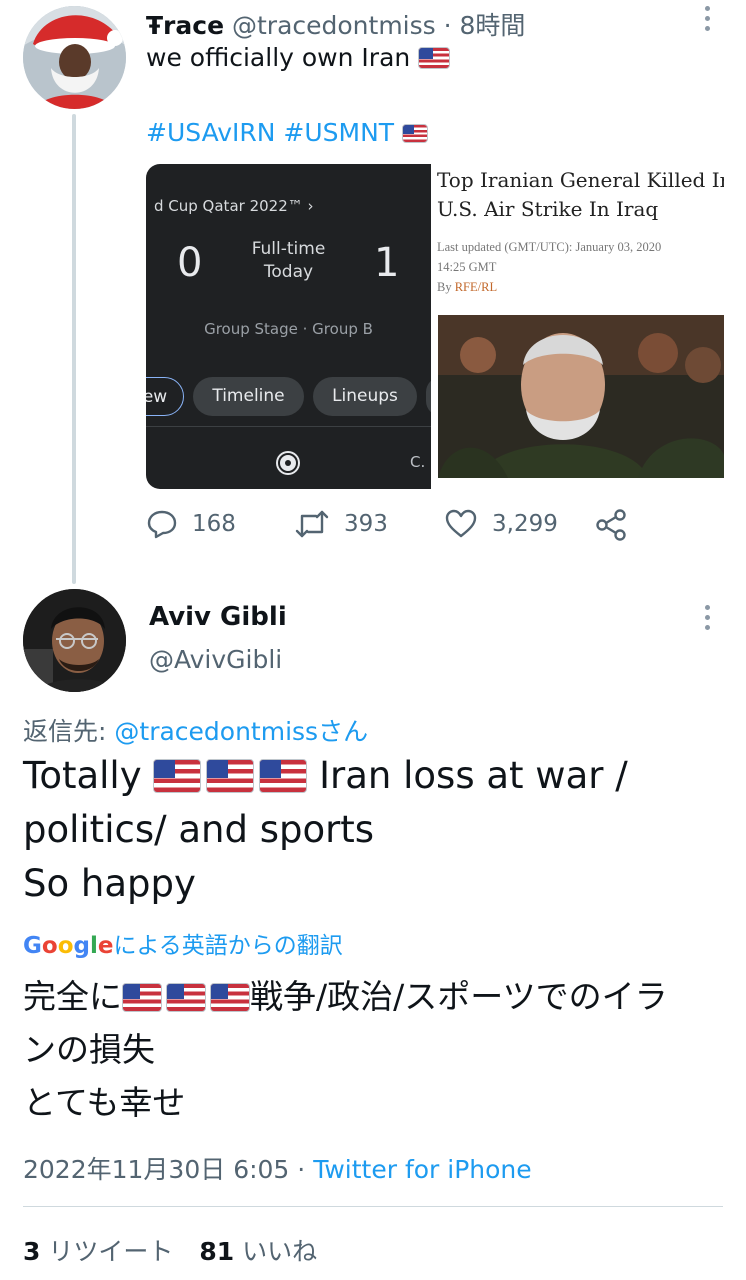 This screenshot has width=746, height=1280. Describe the element at coordinates (366, 524) in the screenshot. I see `retweet-count: 393` at that location.